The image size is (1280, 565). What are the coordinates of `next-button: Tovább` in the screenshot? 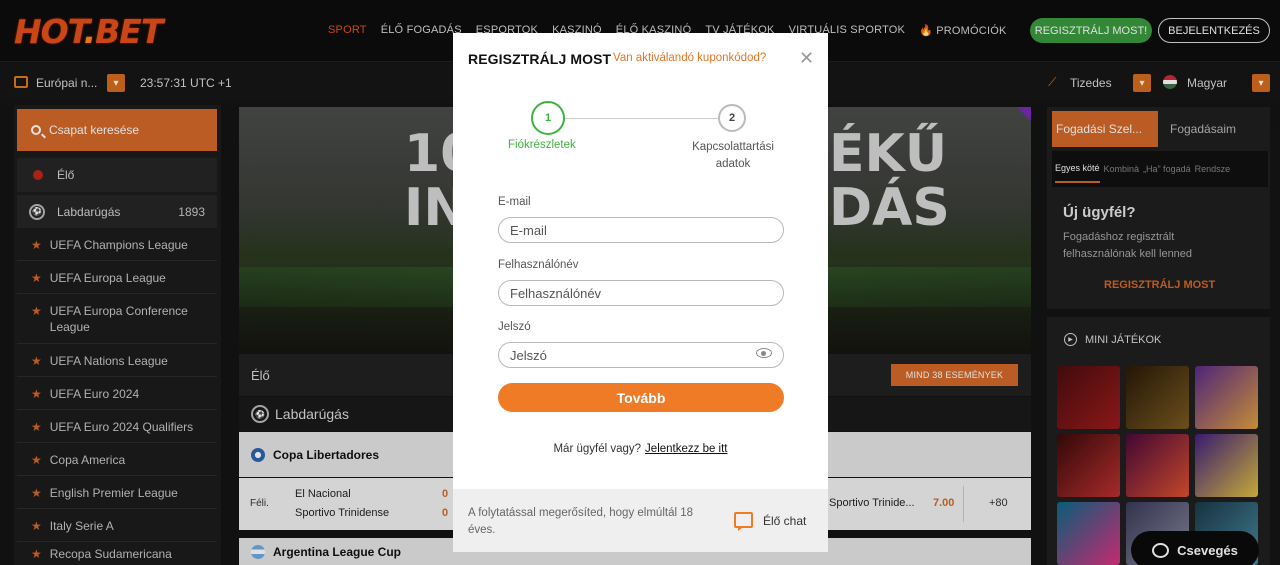 It's located at (641, 397).